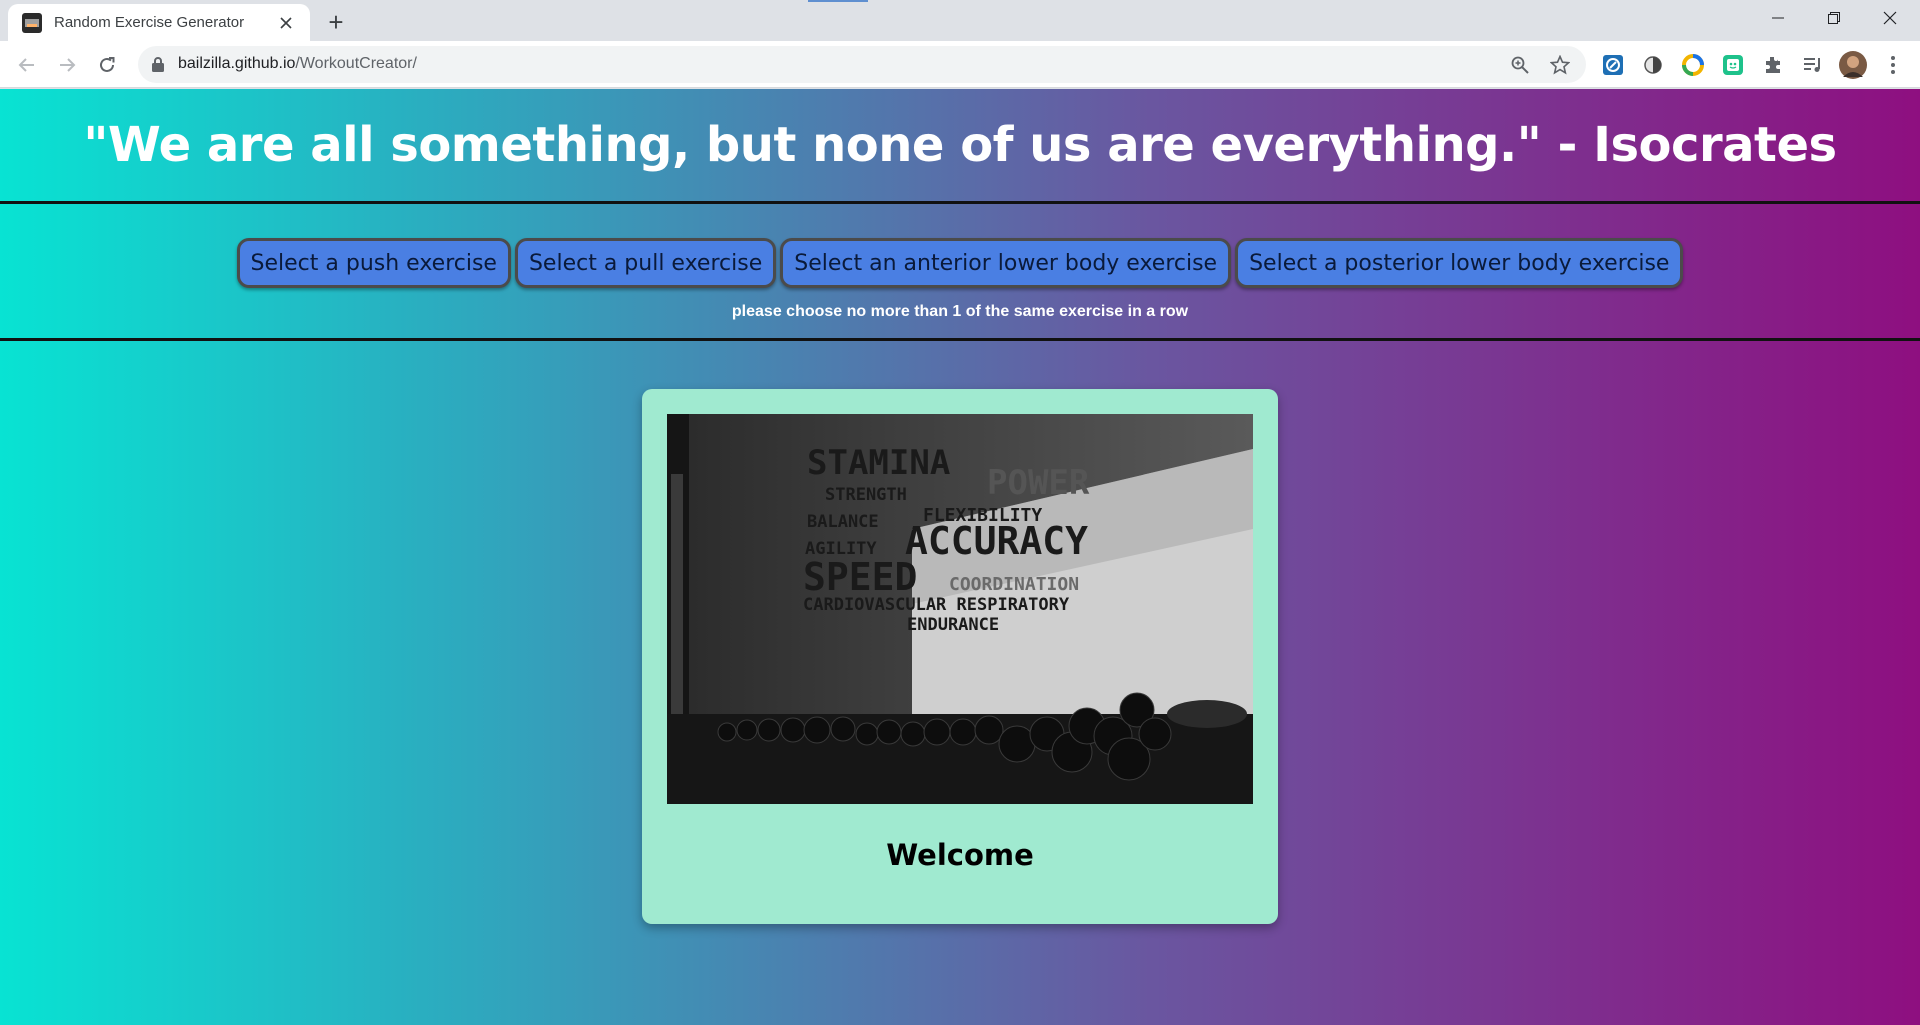 The image size is (1920, 1025). I want to click on tab-close-icon, so click(286, 23).